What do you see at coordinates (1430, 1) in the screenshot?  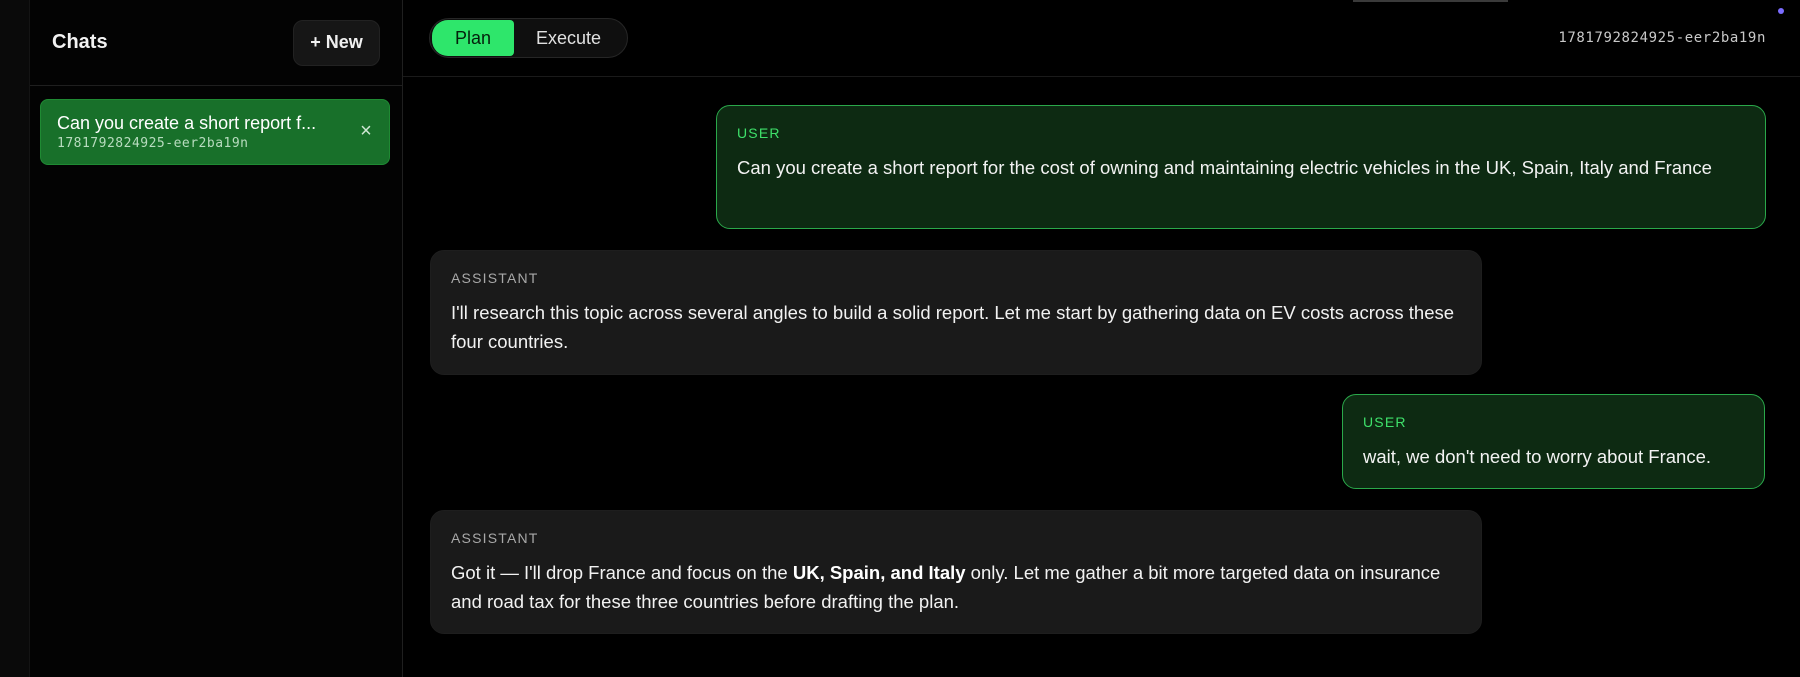 I see `top-indicator` at bounding box center [1430, 1].